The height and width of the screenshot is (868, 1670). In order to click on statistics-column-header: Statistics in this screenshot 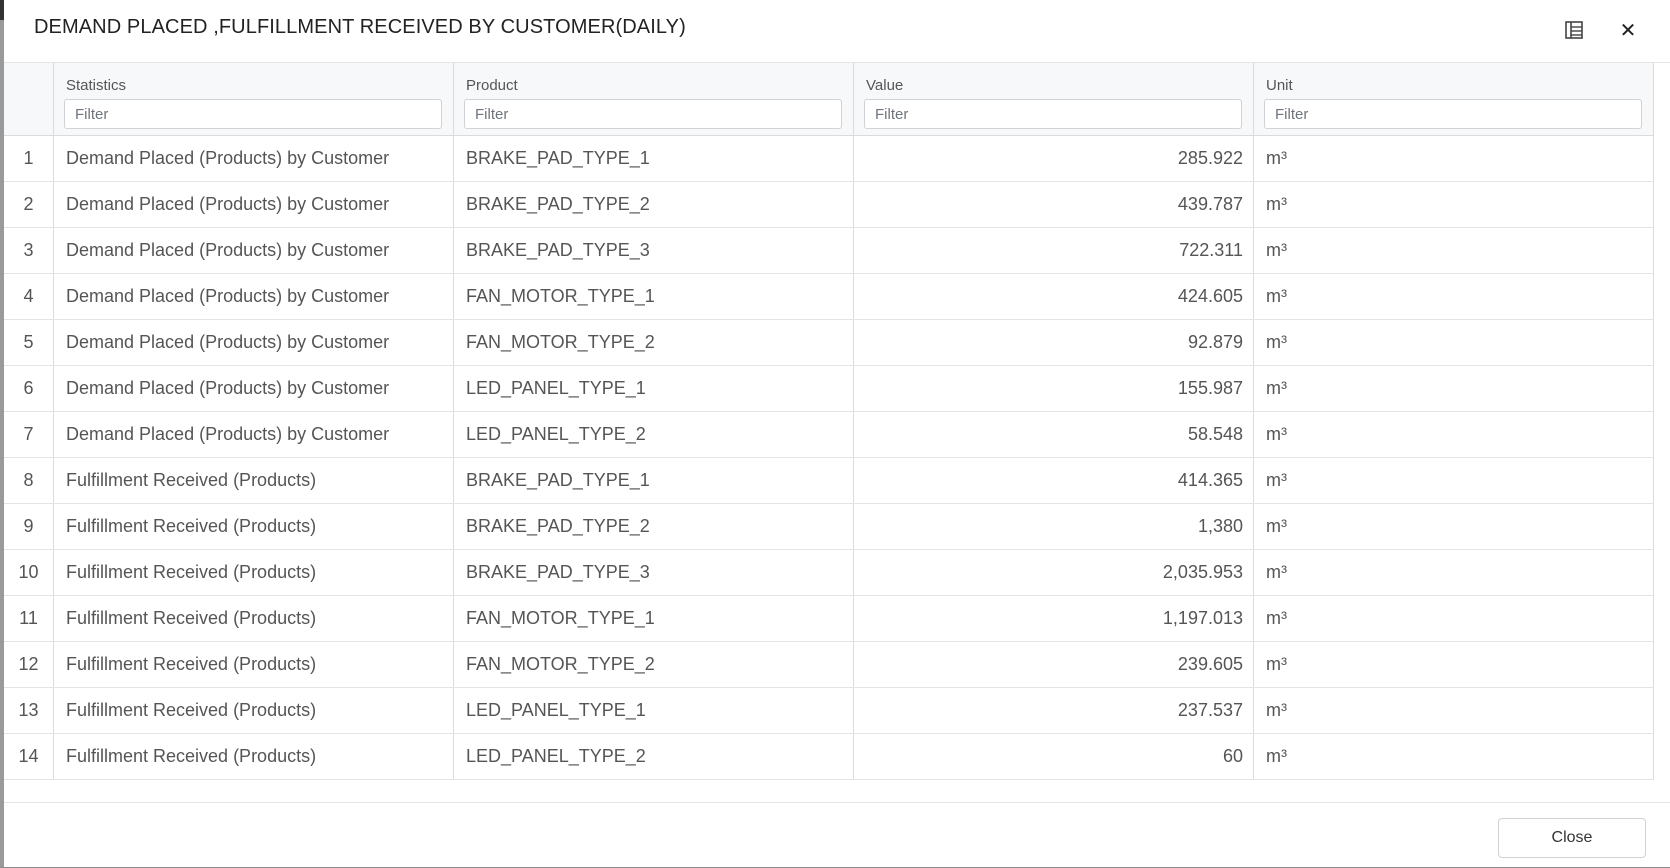, I will do `click(254, 99)`.